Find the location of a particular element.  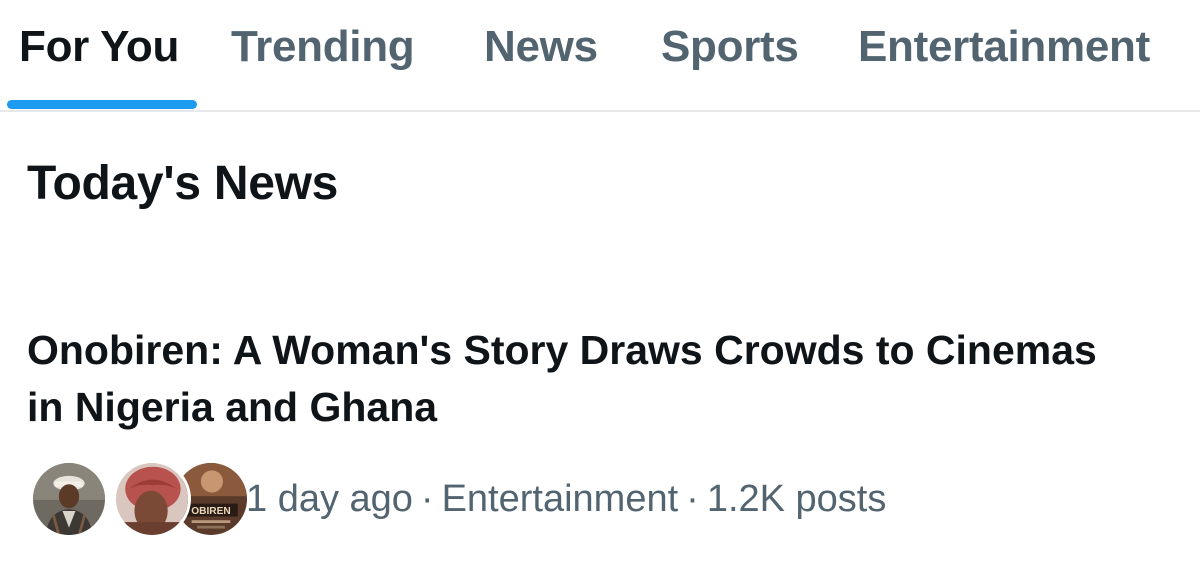

tab-news: News is located at coordinates (541, 47).